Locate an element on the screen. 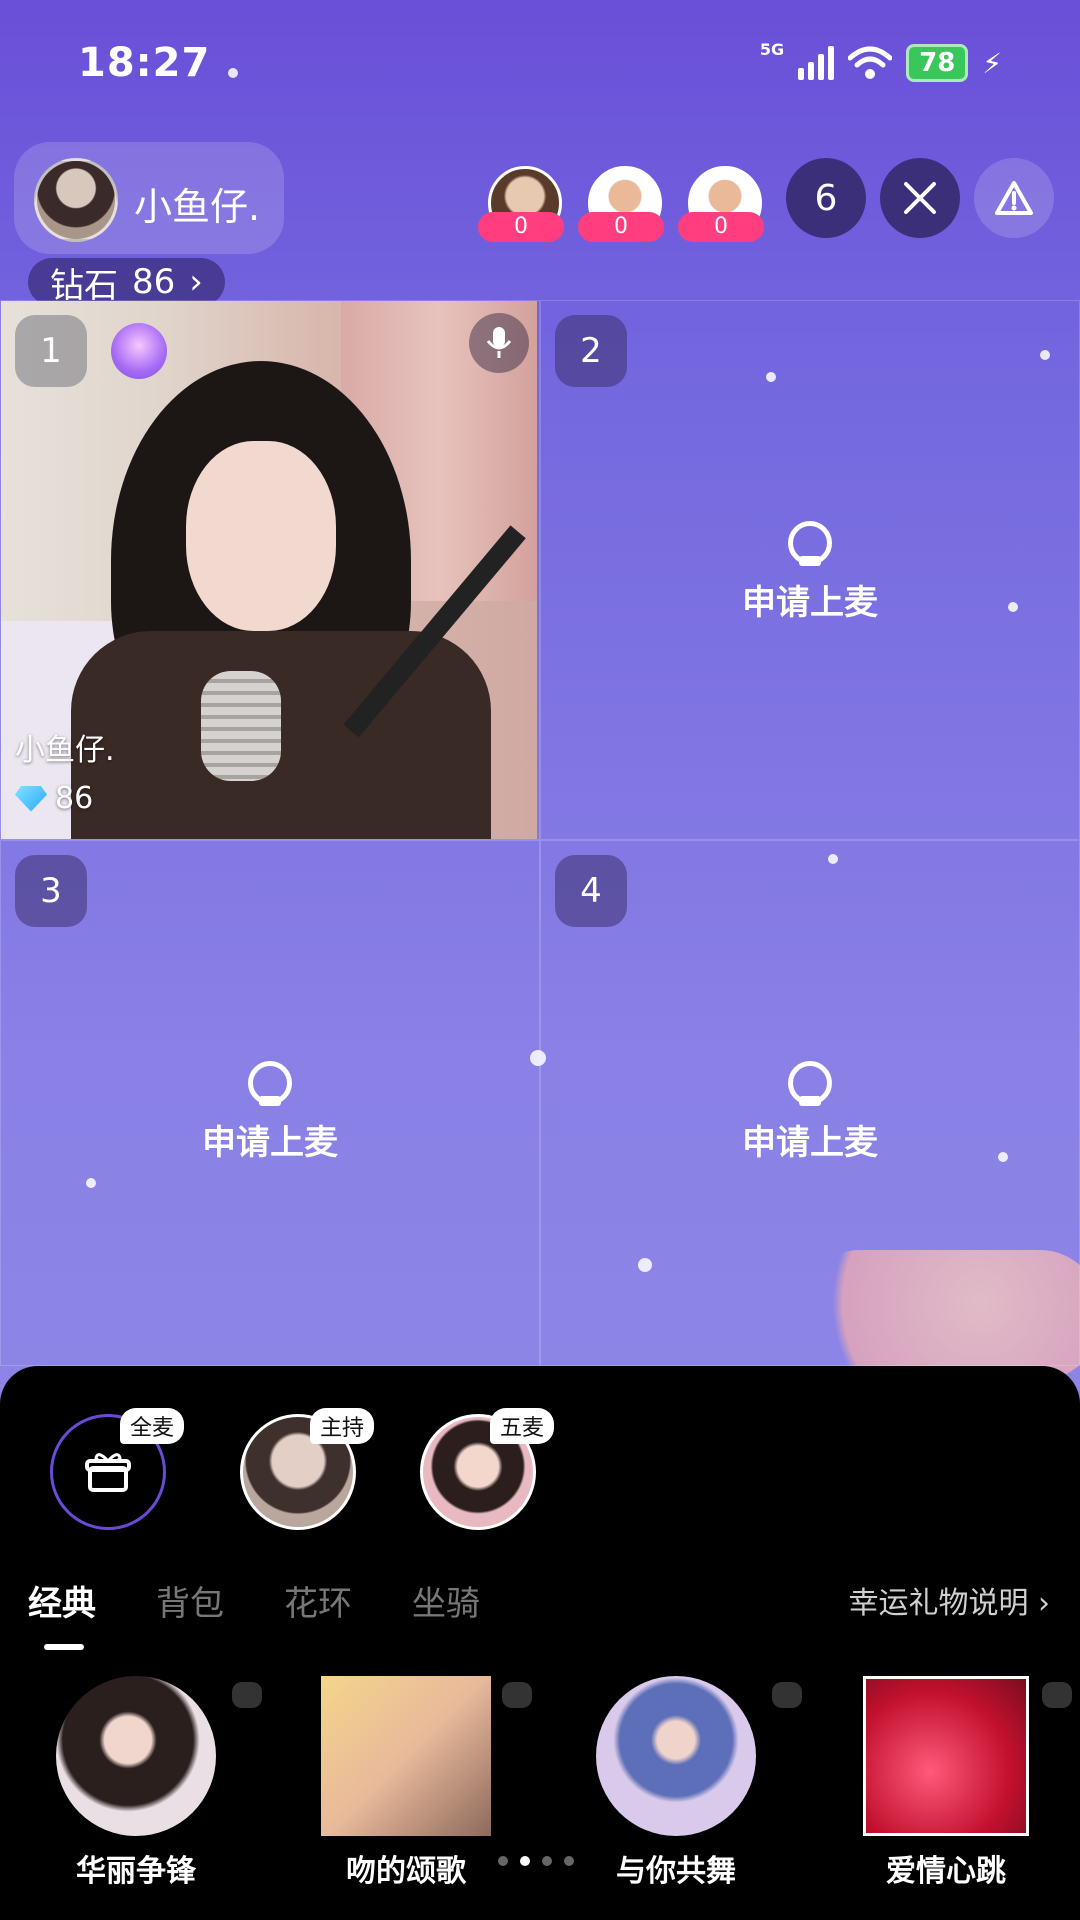 The width and height of the screenshot is (1080, 1920). microphone-icon is located at coordinates (499, 342).